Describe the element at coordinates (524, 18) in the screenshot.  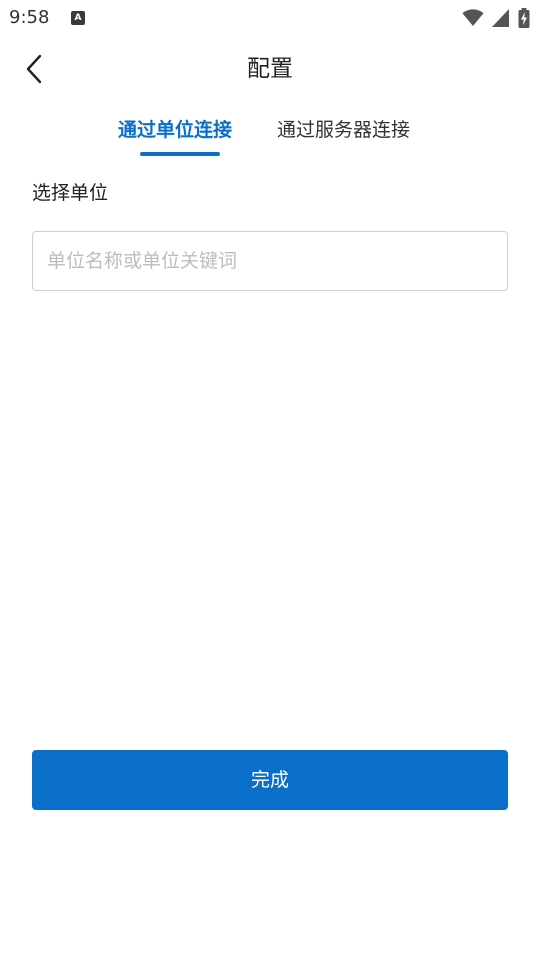
I see `battery-charging-icon` at that location.